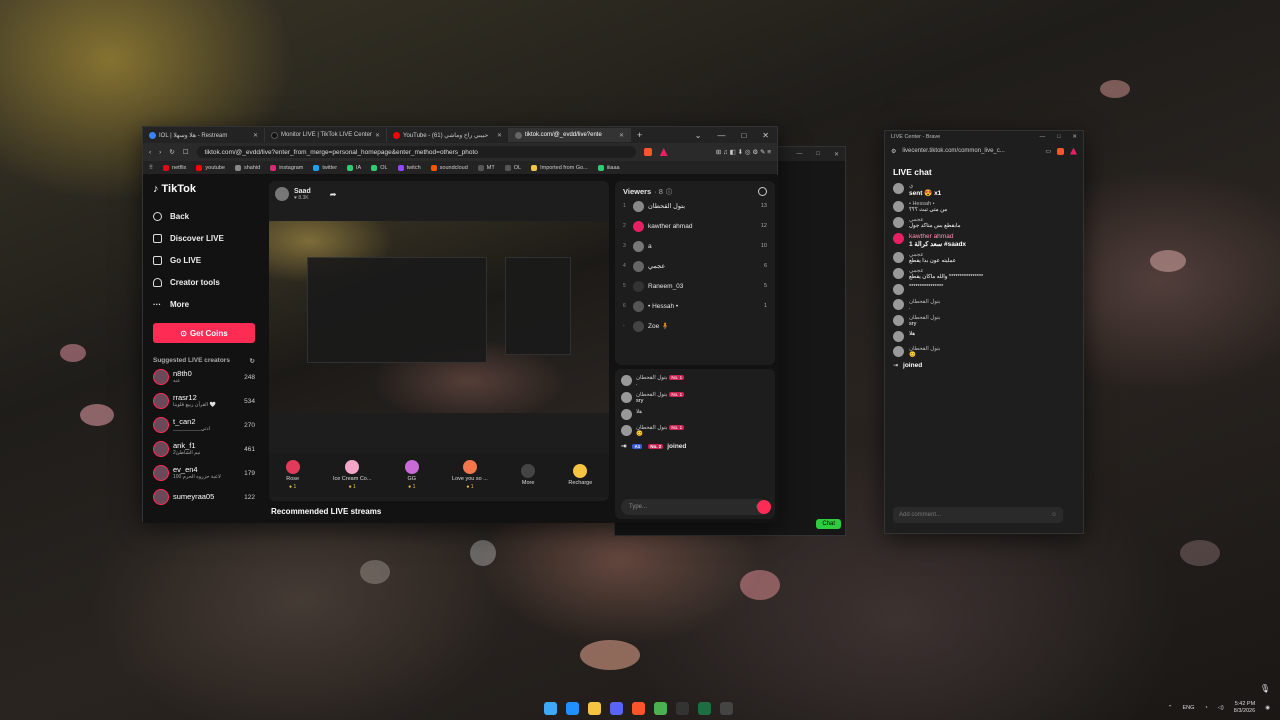 The height and width of the screenshot is (720, 1280). I want to click on tab-youtube: YouTube - حبيبي راح وماشي (61) ✕, so click(448, 135).